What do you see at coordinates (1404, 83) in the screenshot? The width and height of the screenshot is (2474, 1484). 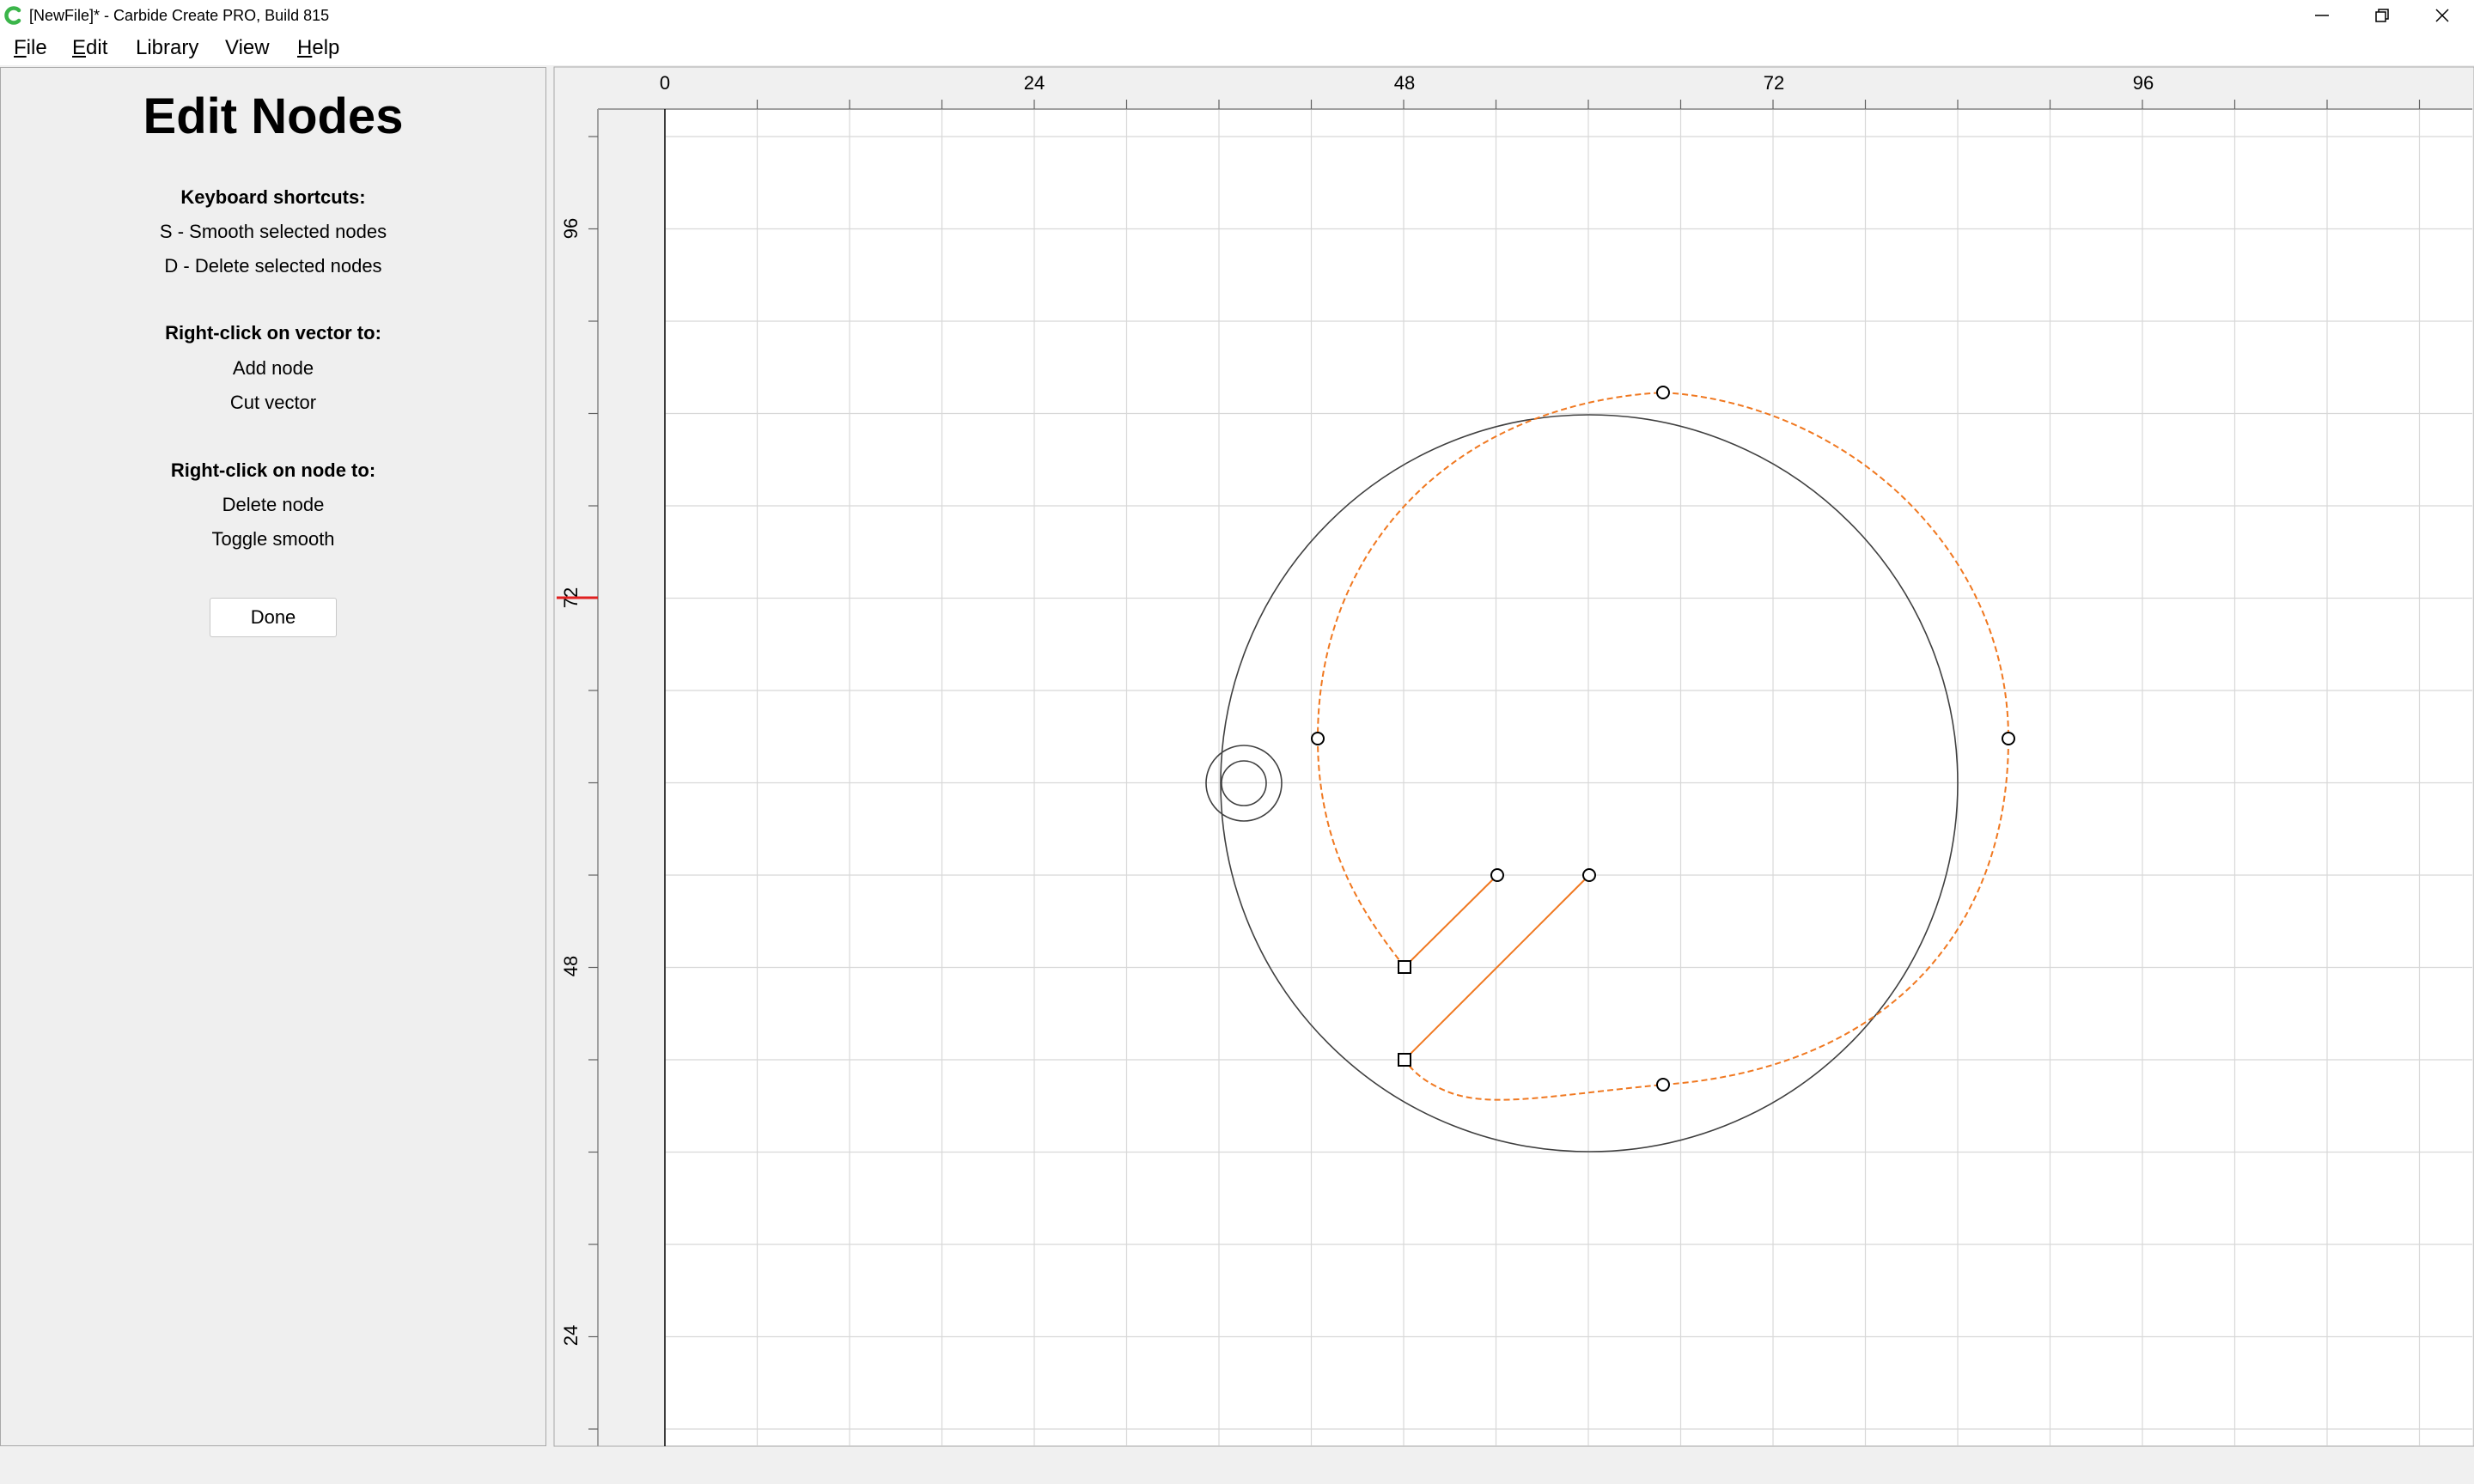 I see `ruler-top-label: 48` at bounding box center [1404, 83].